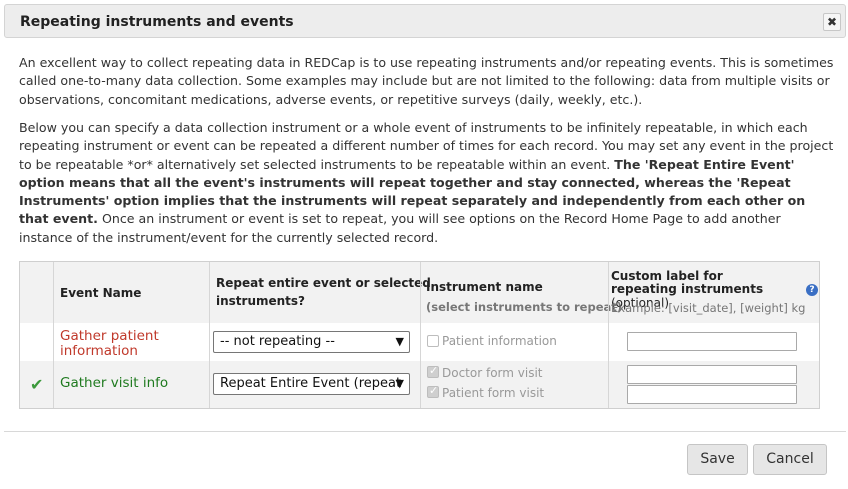 This screenshot has width=848, height=489. I want to click on instrument-label: Patient form visit, so click(493, 393).